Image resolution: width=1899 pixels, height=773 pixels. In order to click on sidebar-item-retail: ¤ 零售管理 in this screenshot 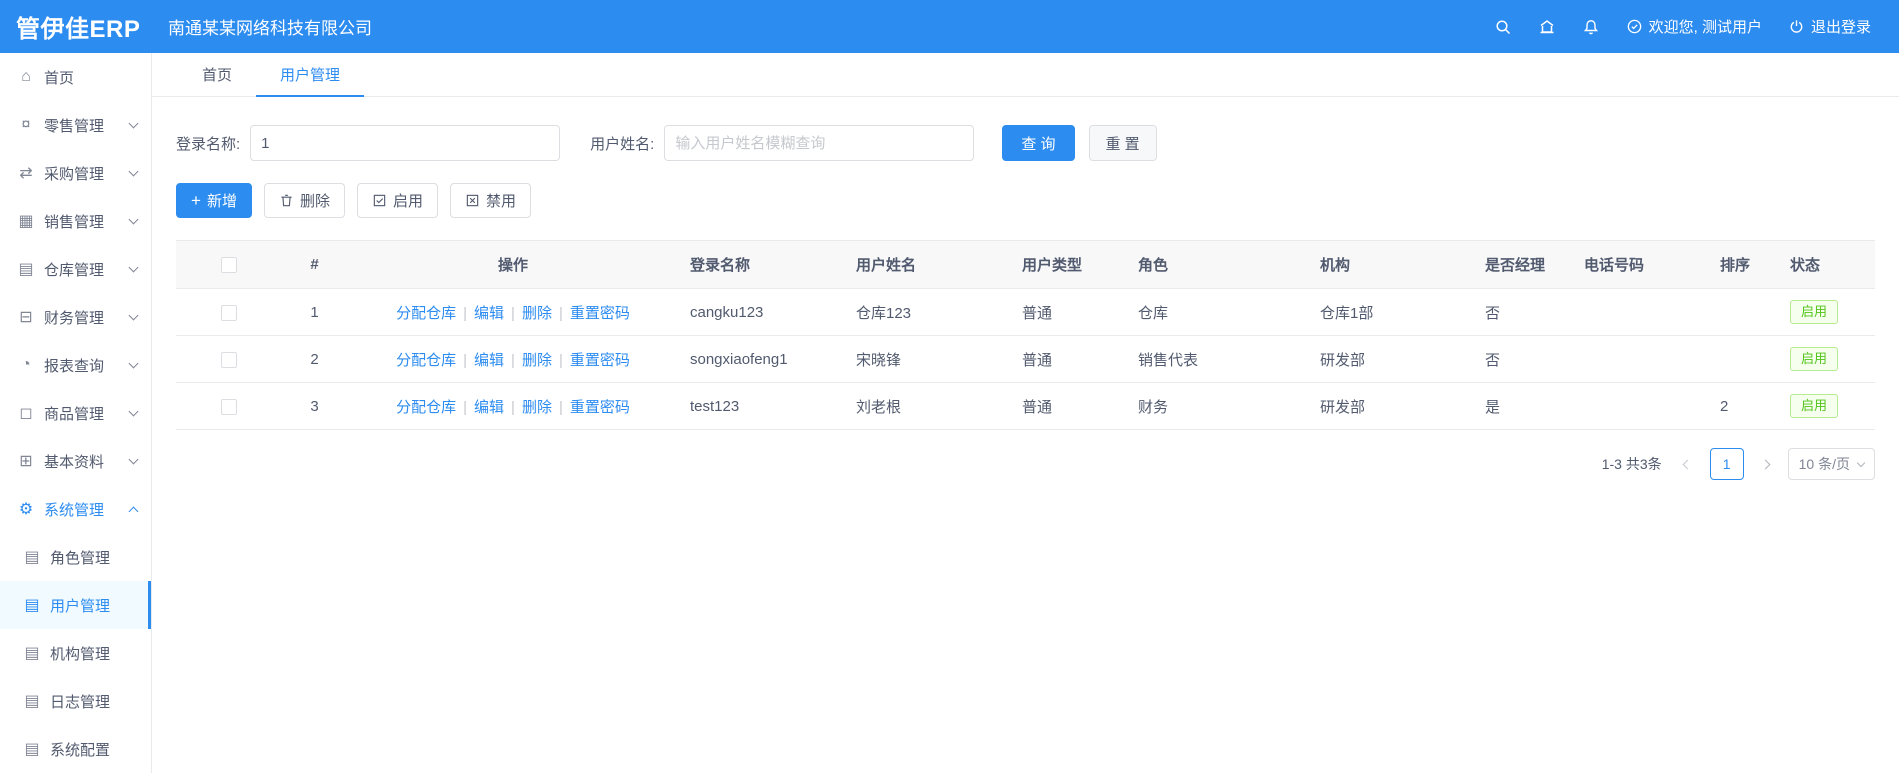, I will do `click(75, 125)`.